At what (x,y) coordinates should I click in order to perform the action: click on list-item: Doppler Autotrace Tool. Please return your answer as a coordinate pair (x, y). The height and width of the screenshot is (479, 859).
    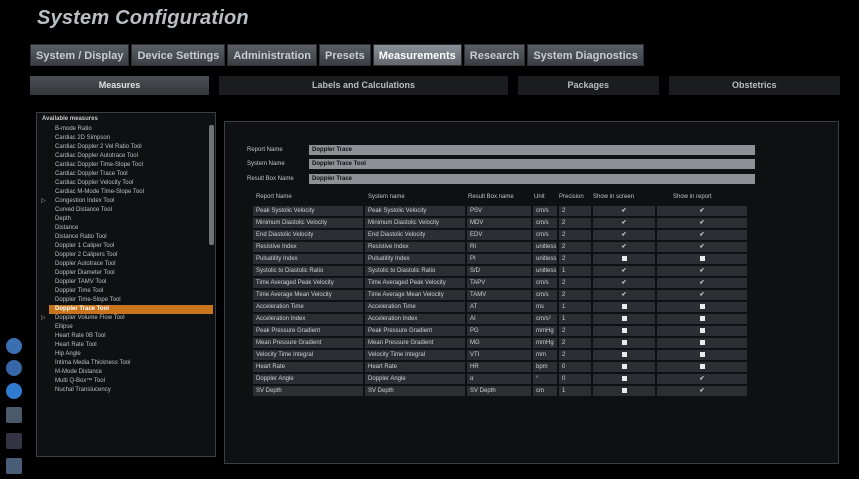
    Looking at the image, I should click on (131, 264).